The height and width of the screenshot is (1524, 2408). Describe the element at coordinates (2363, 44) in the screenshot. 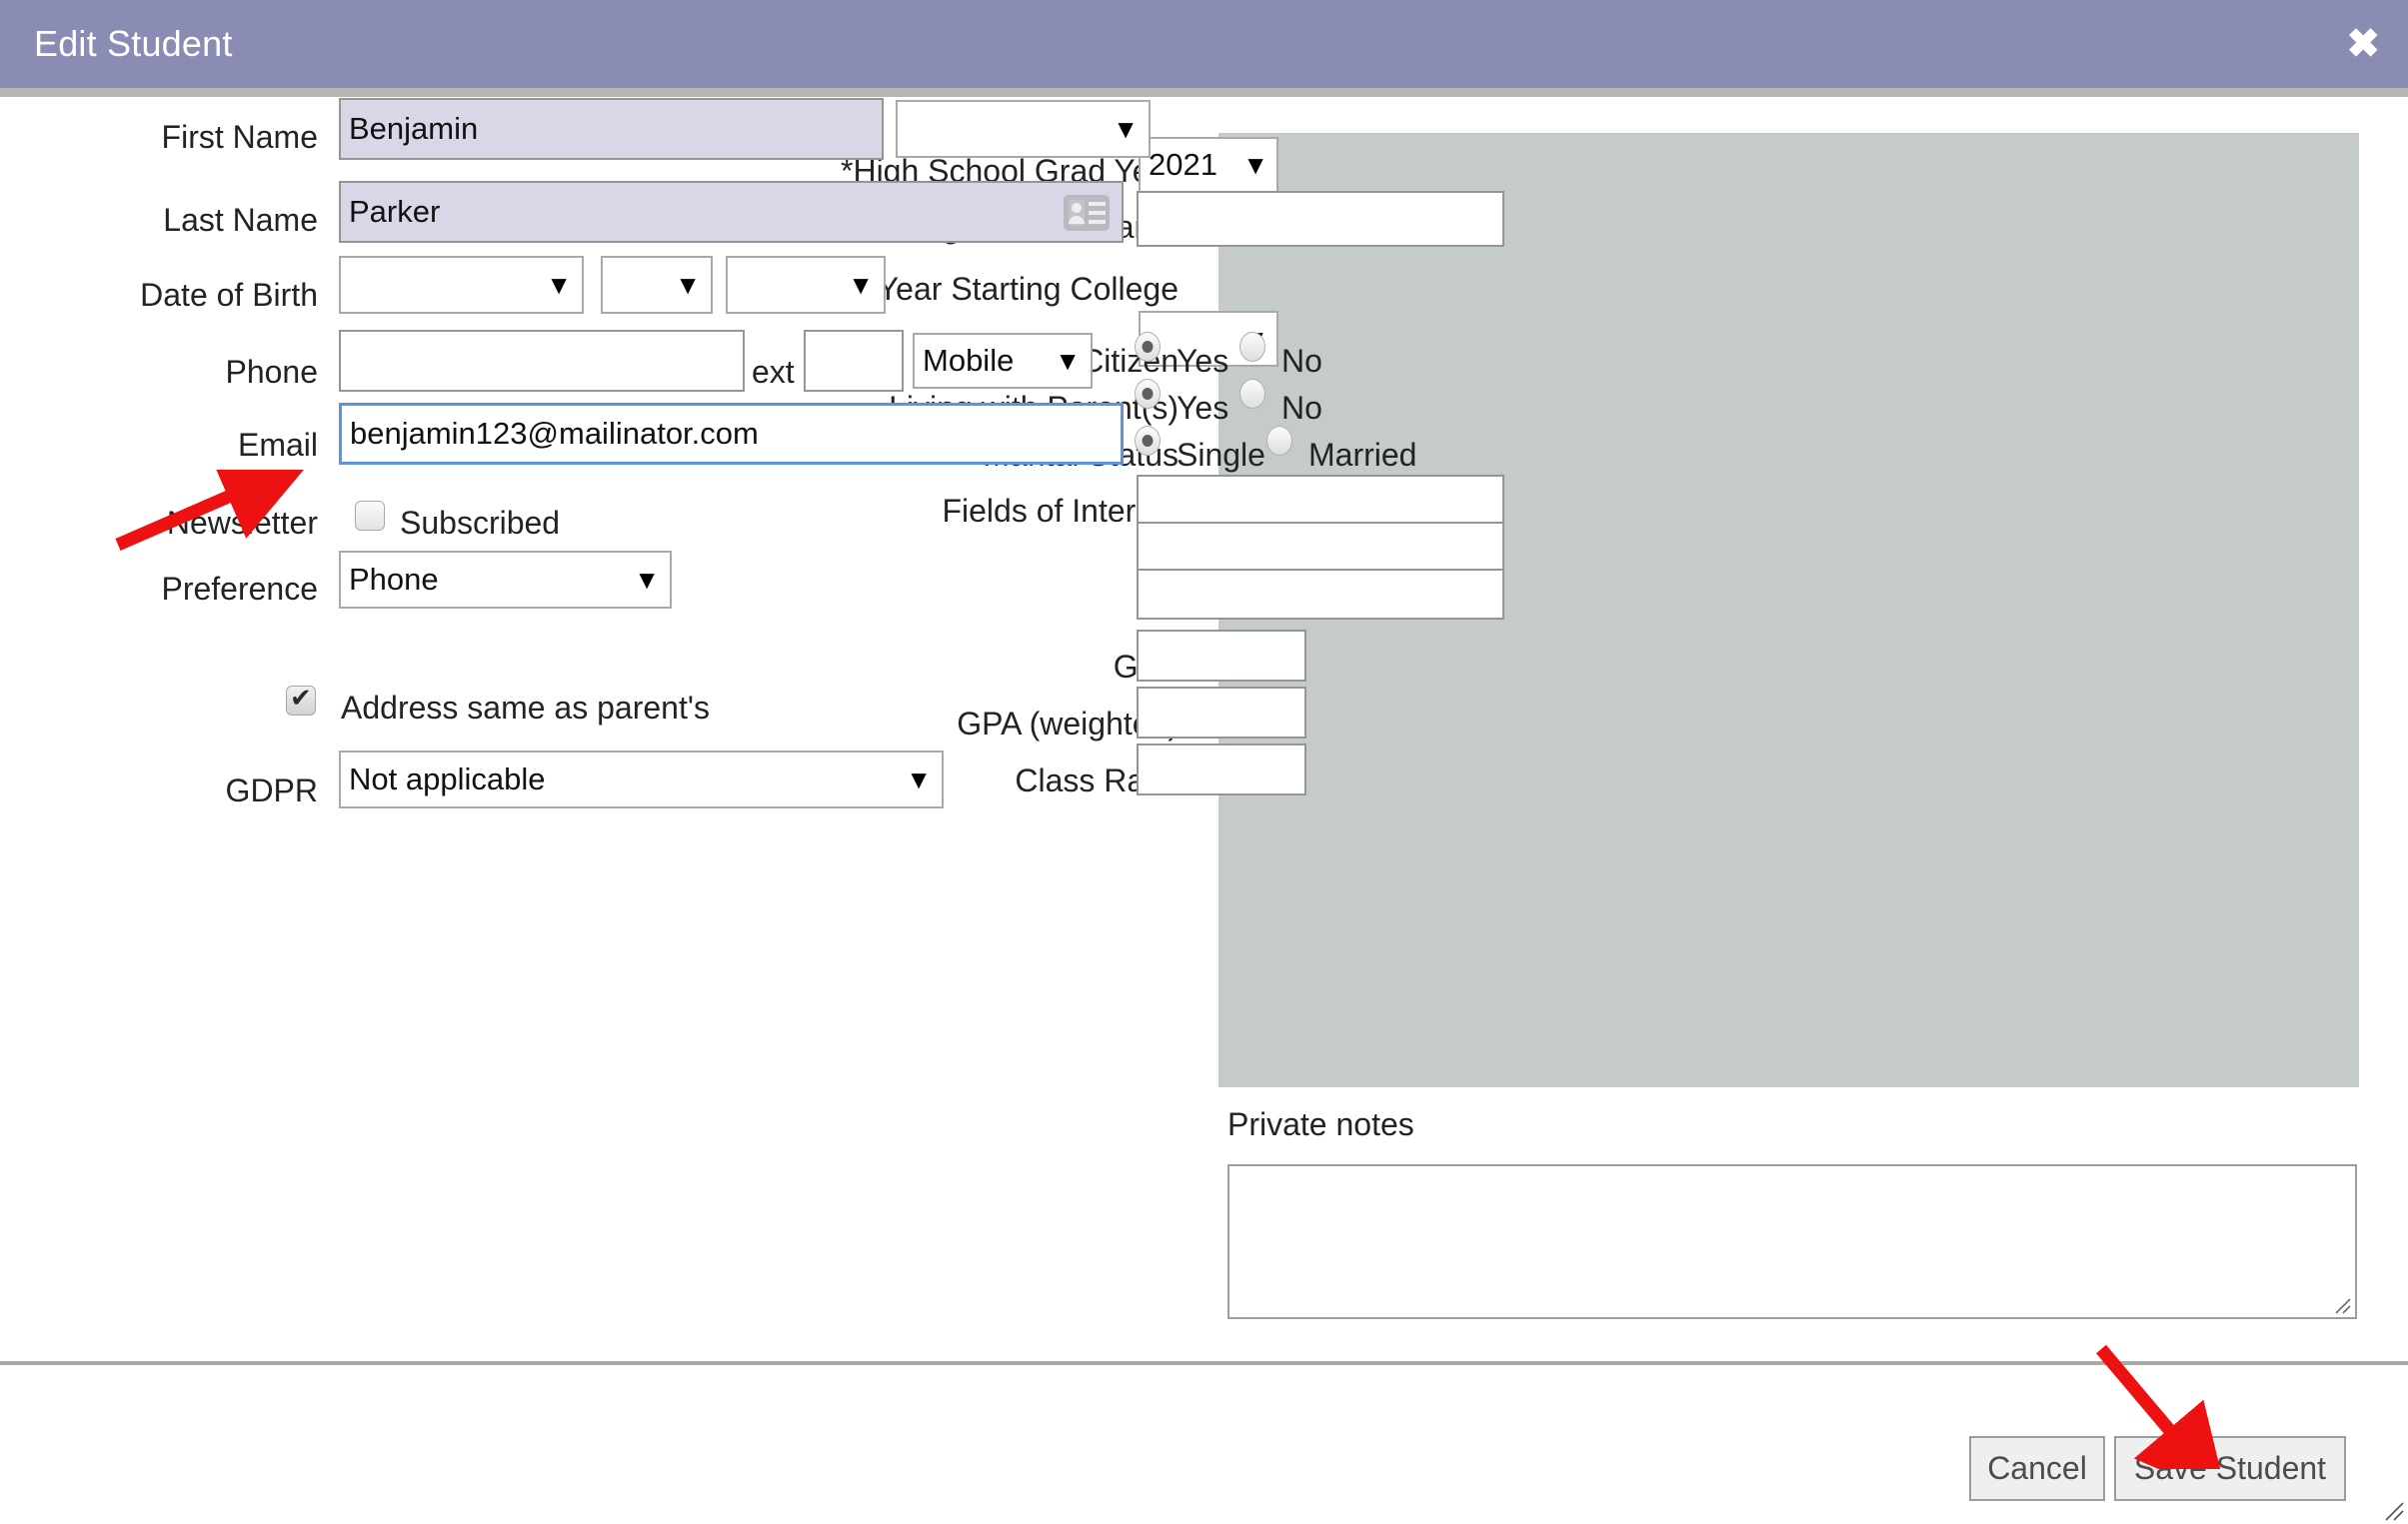

I see `close-icon: ✖` at that location.